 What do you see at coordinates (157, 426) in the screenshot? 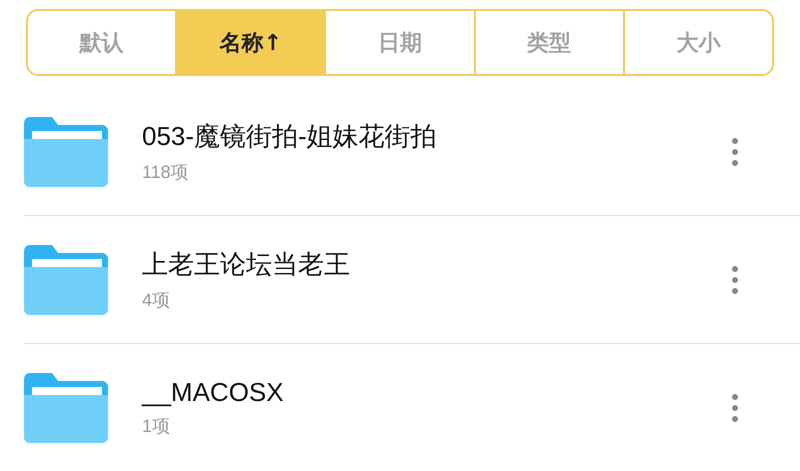
I see `item-count: 1项` at bounding box center [157, 426].